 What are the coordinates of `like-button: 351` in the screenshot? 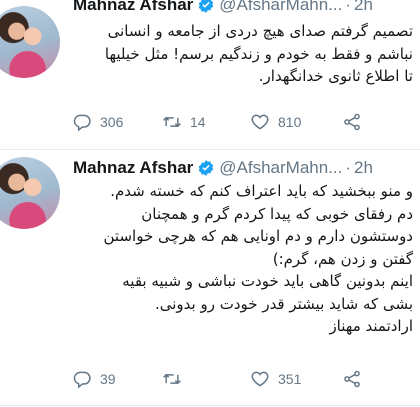 It's located at (275, 379).